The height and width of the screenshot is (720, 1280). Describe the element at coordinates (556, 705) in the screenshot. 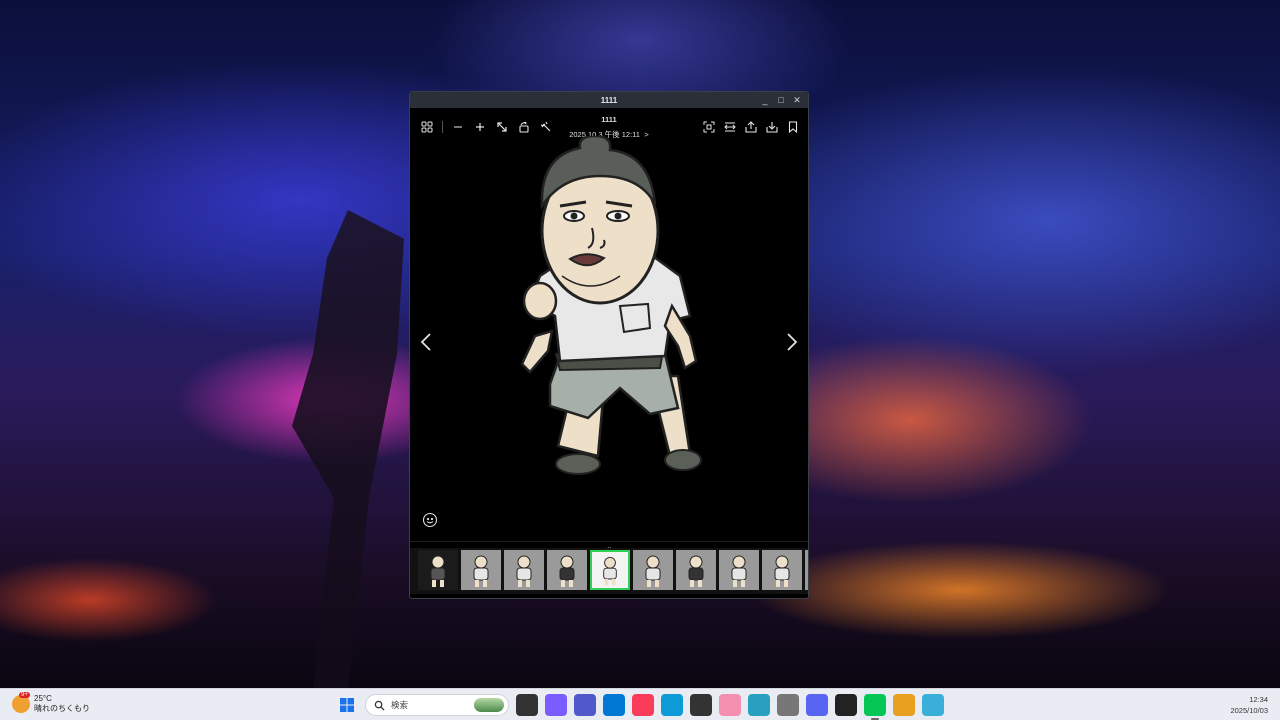

I see `copilot-icon` at that location.